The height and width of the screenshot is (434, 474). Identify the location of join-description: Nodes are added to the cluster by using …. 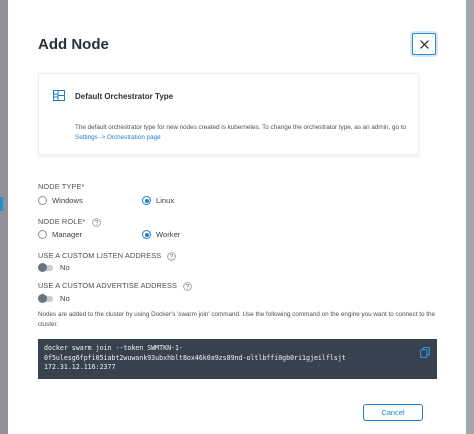
(237, 319).